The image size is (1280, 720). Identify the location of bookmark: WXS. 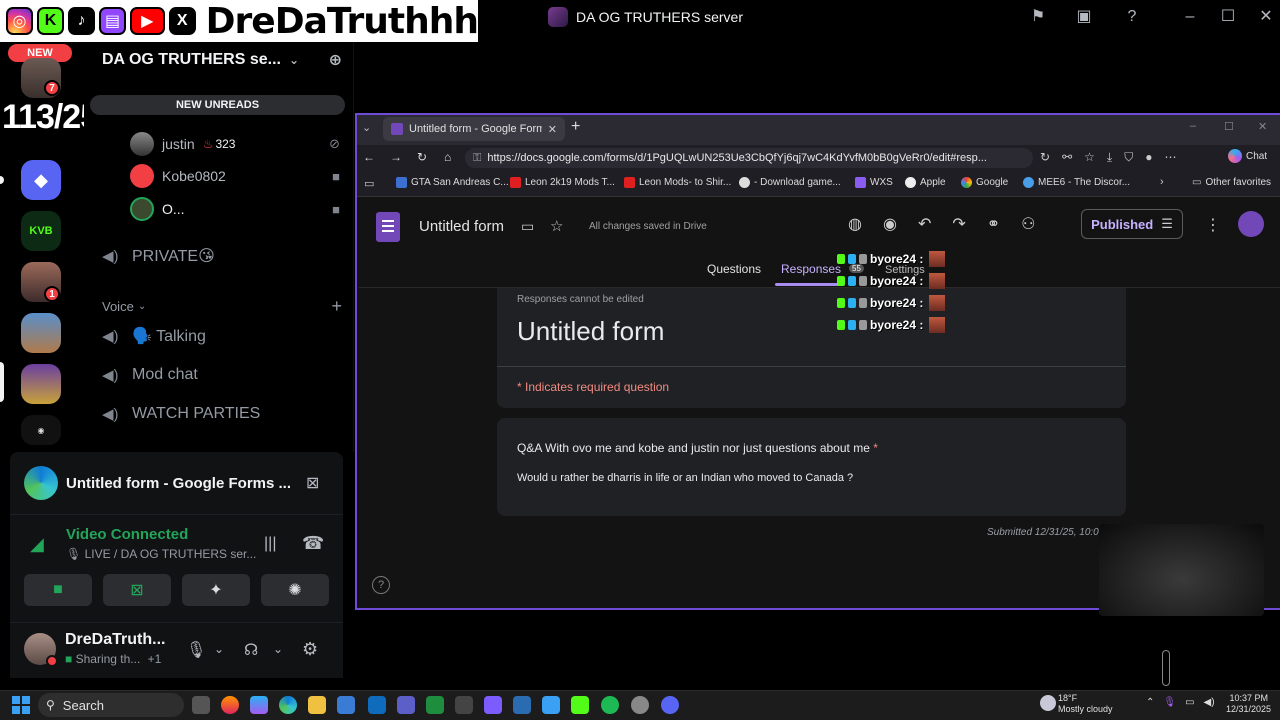
(874, 182).